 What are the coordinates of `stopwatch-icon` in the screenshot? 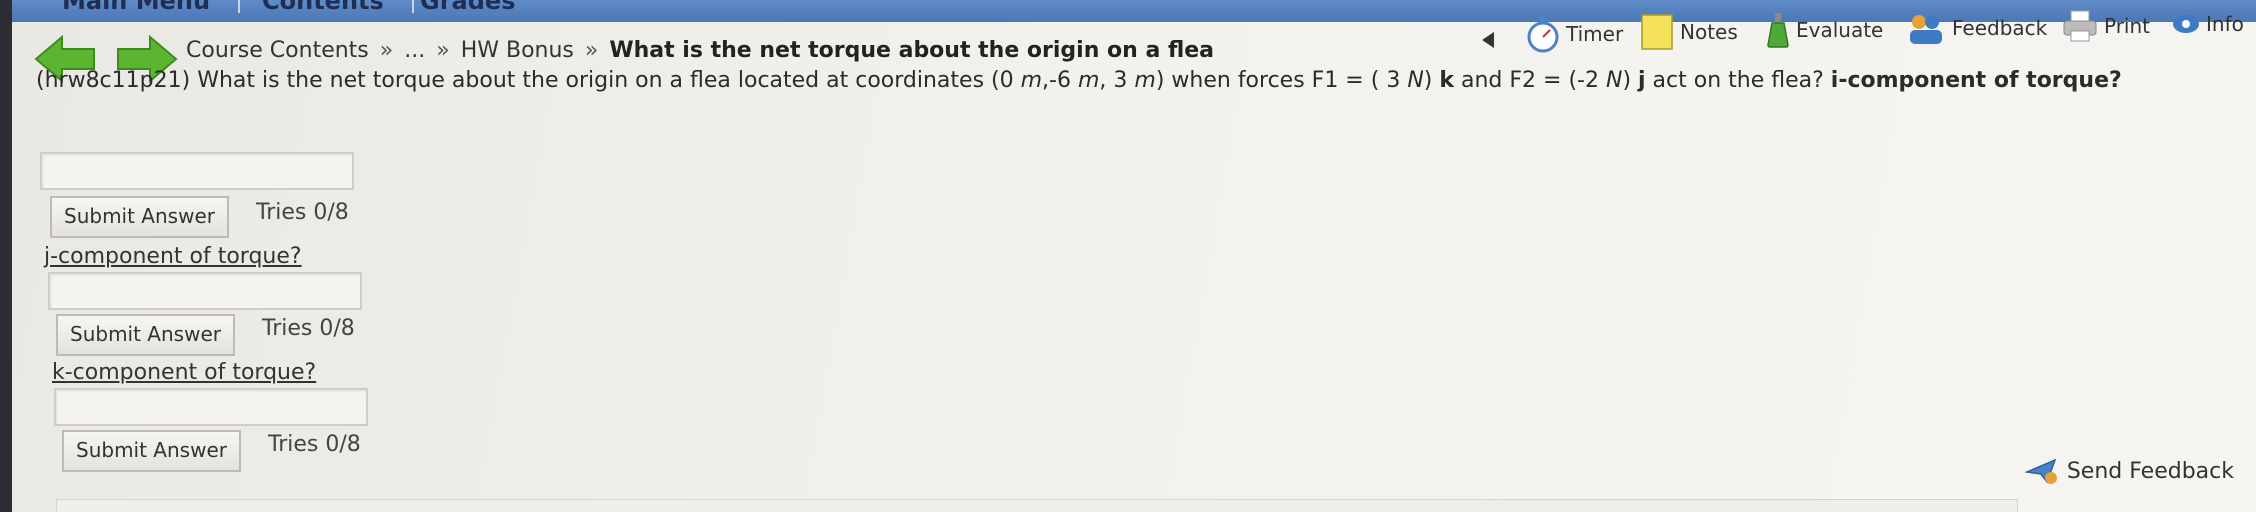 It's located at (1543, 34).